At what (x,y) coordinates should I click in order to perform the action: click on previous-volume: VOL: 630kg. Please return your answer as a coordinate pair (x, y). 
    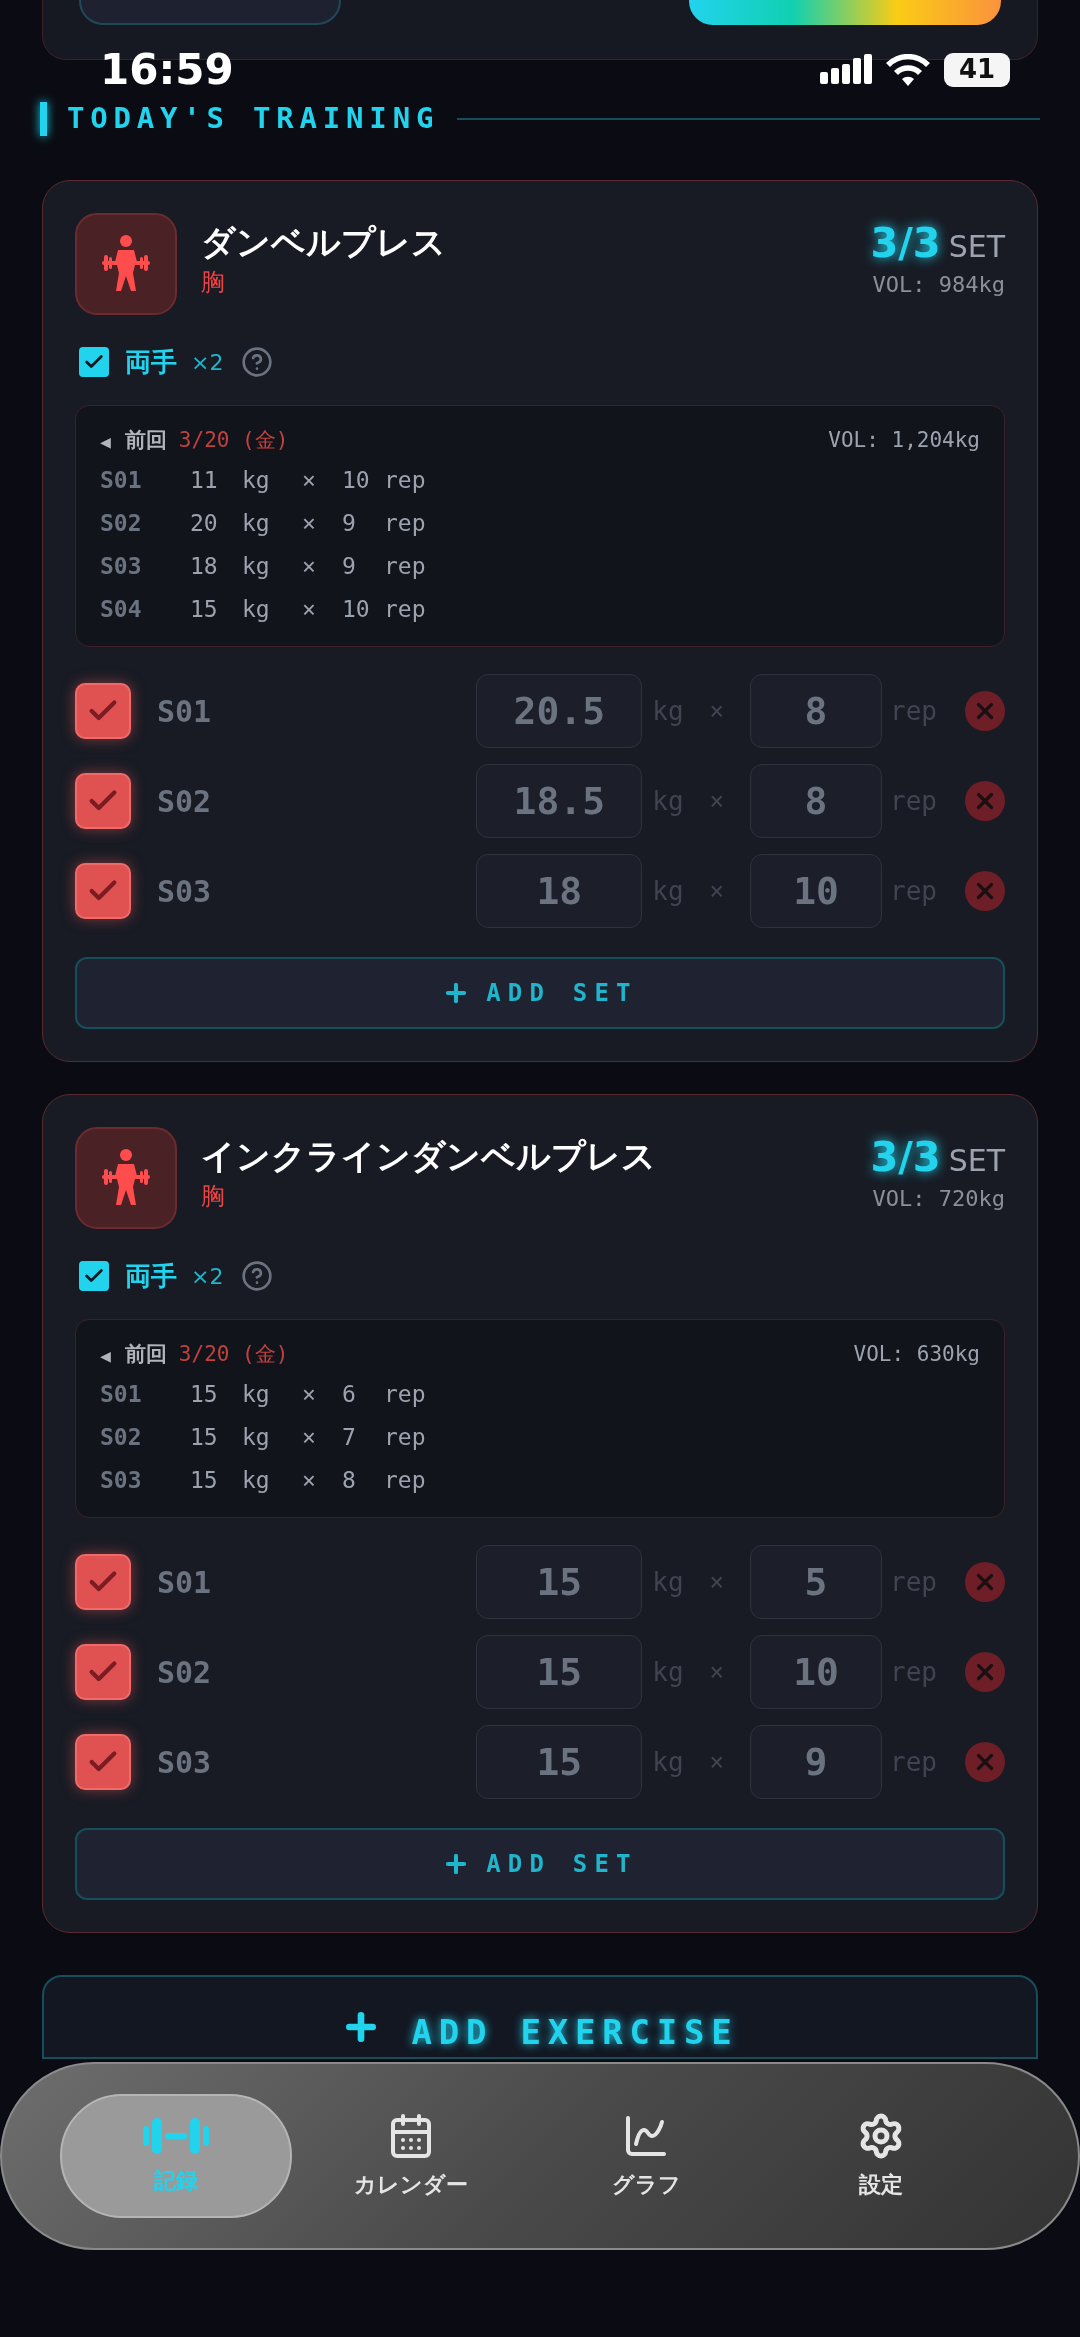
    Looking at the image, I should click on (916, 1355).